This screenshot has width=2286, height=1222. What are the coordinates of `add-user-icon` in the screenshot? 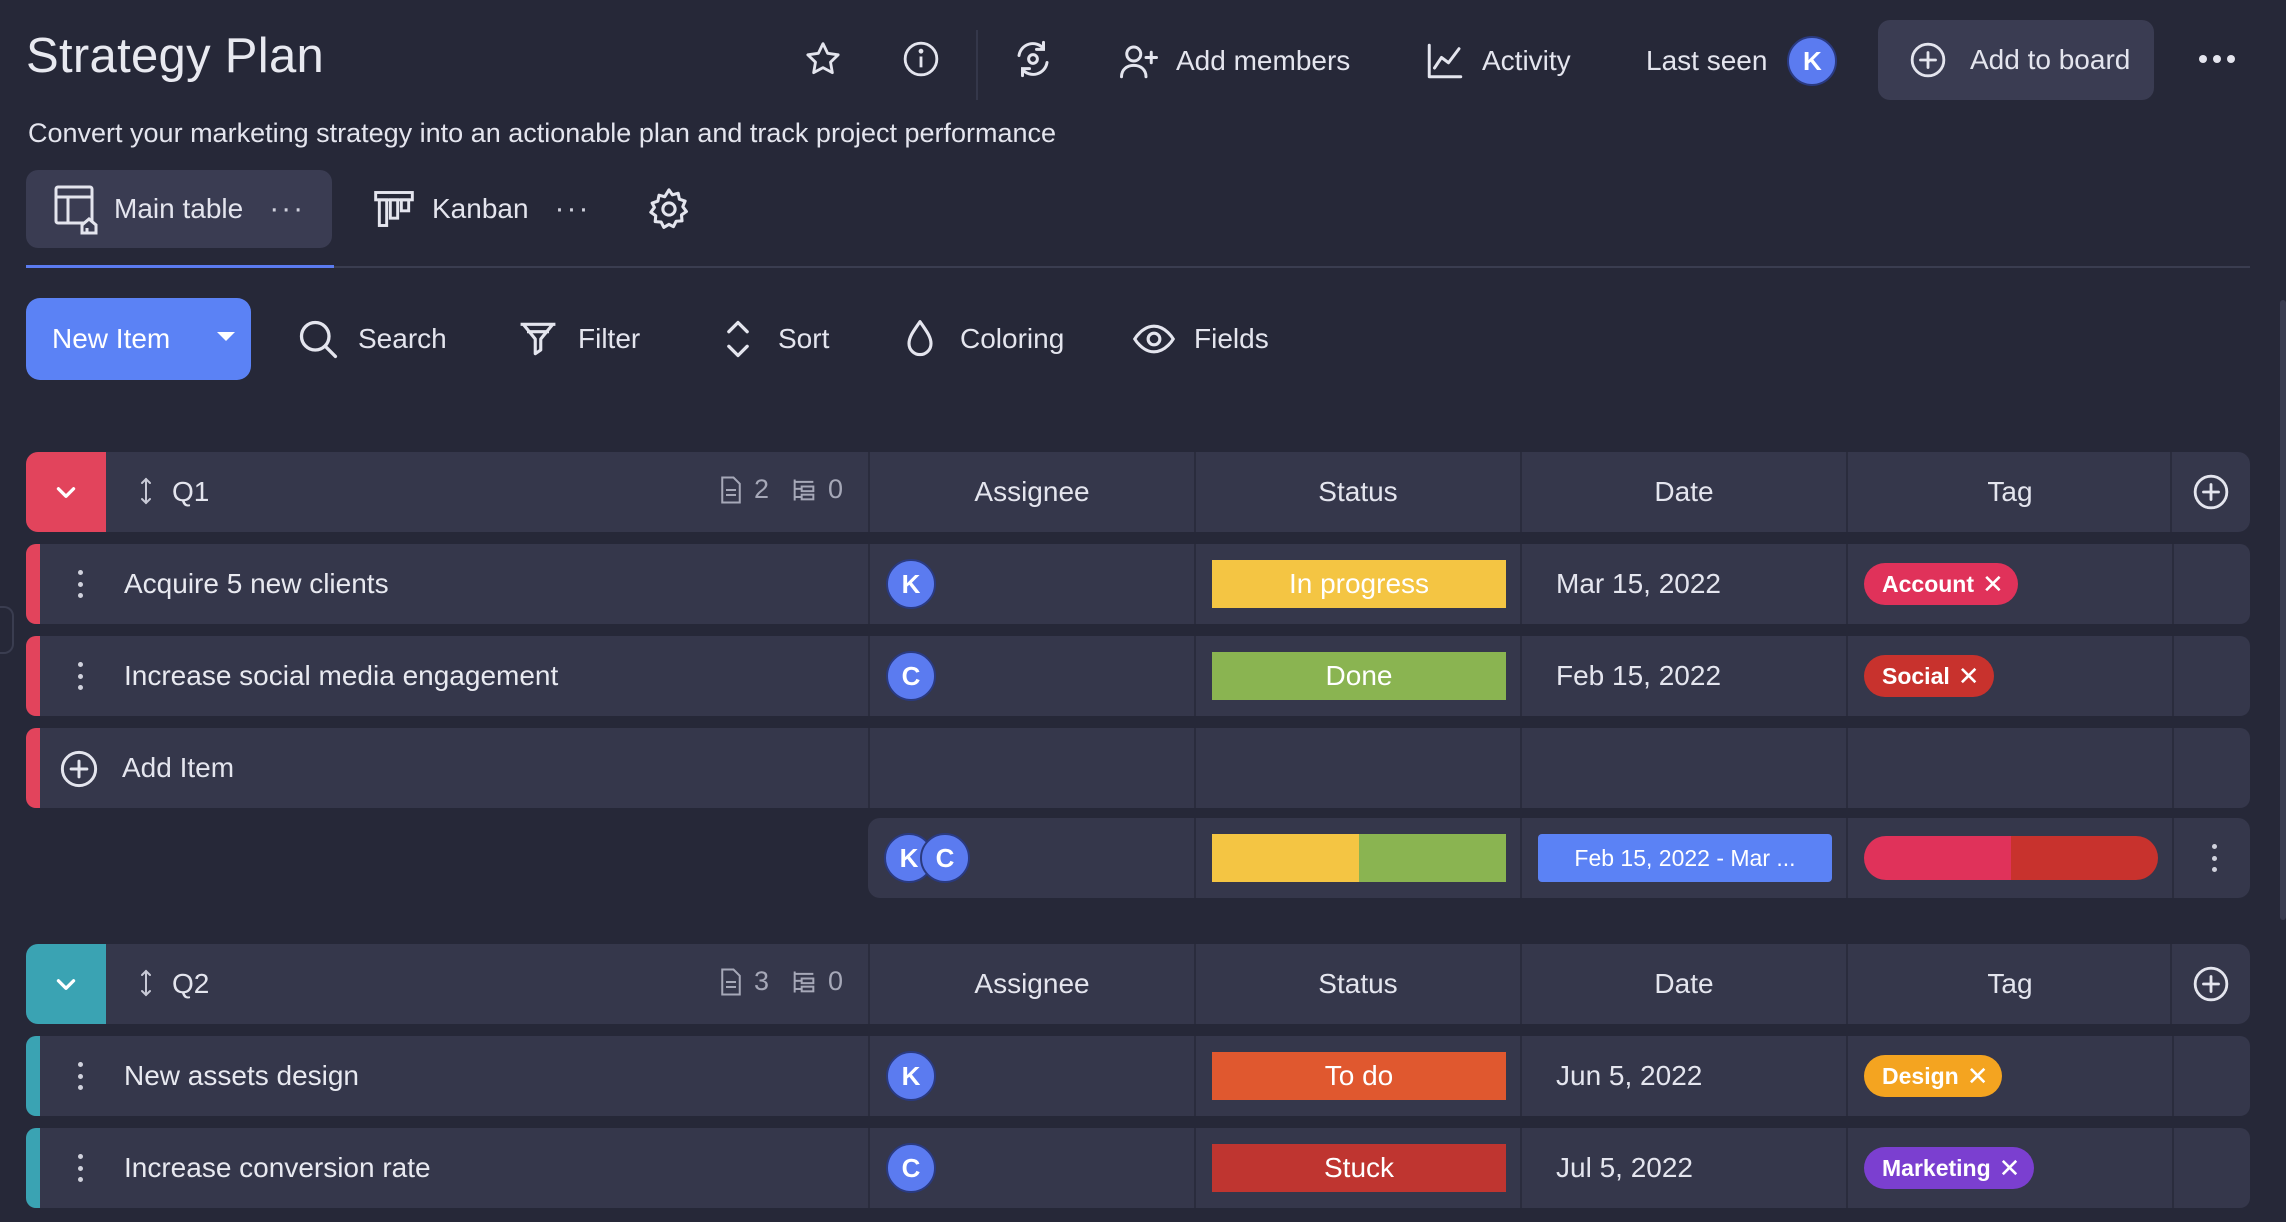 It's located at (1139, 62).